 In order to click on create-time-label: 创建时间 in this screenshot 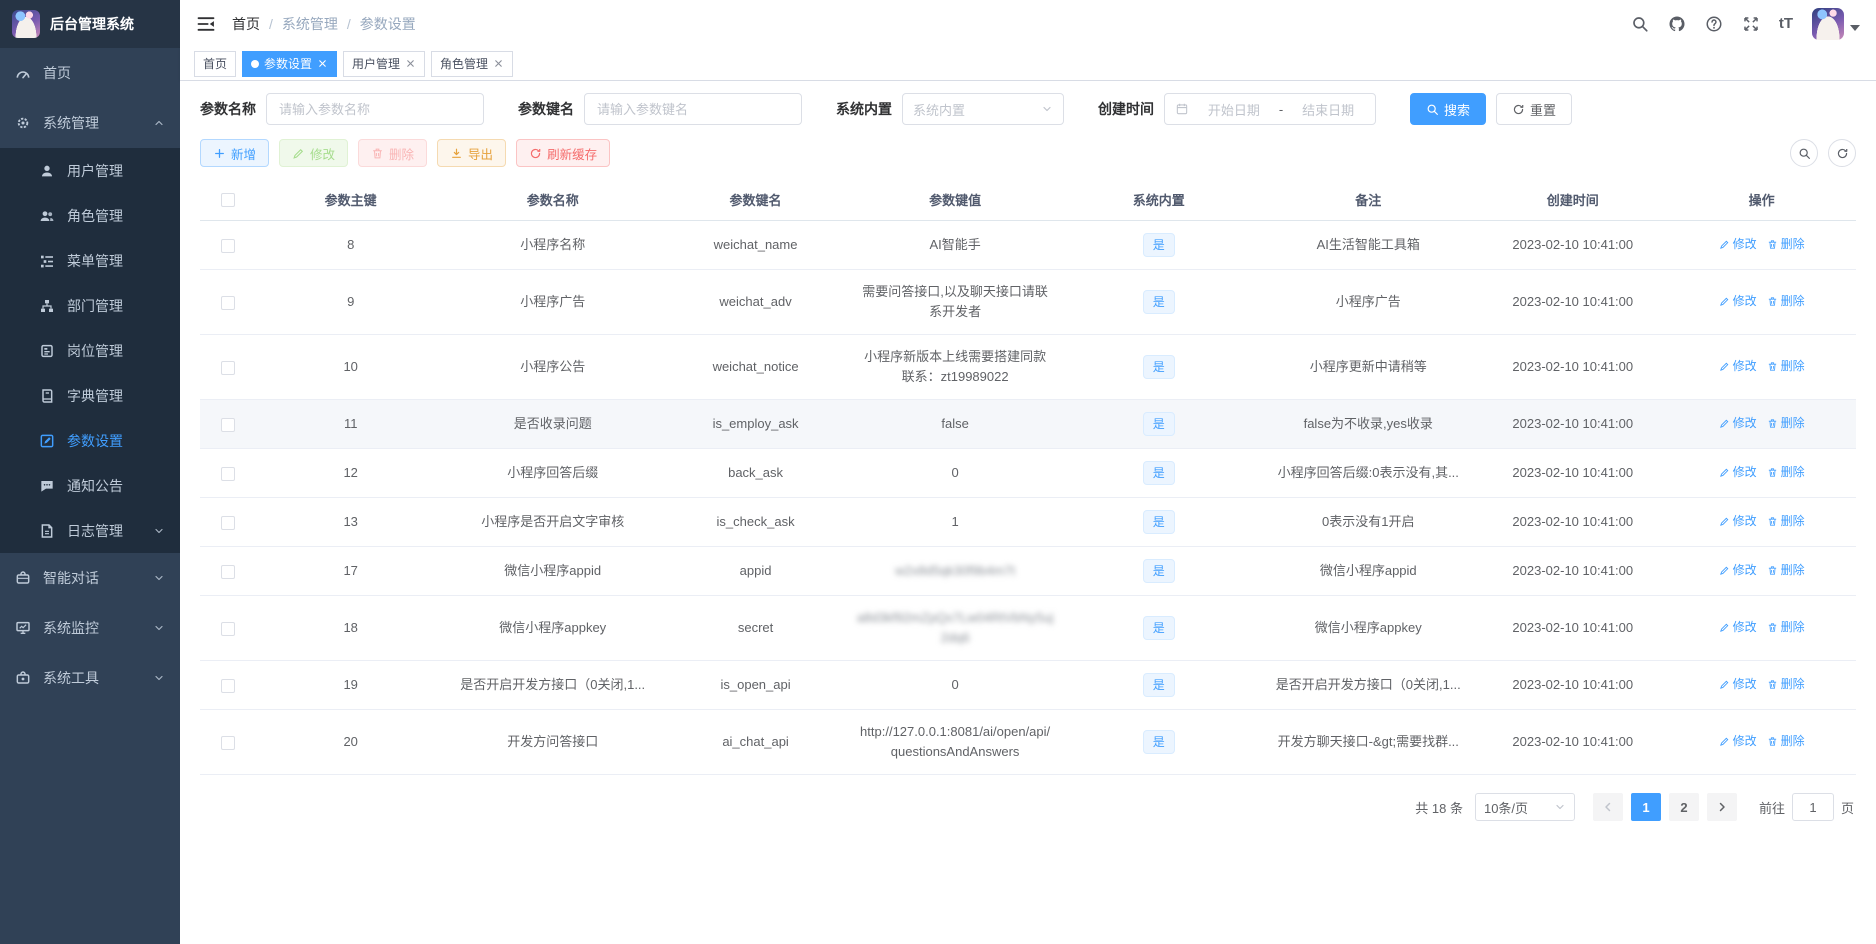, I will do `click(1126, 109)`.